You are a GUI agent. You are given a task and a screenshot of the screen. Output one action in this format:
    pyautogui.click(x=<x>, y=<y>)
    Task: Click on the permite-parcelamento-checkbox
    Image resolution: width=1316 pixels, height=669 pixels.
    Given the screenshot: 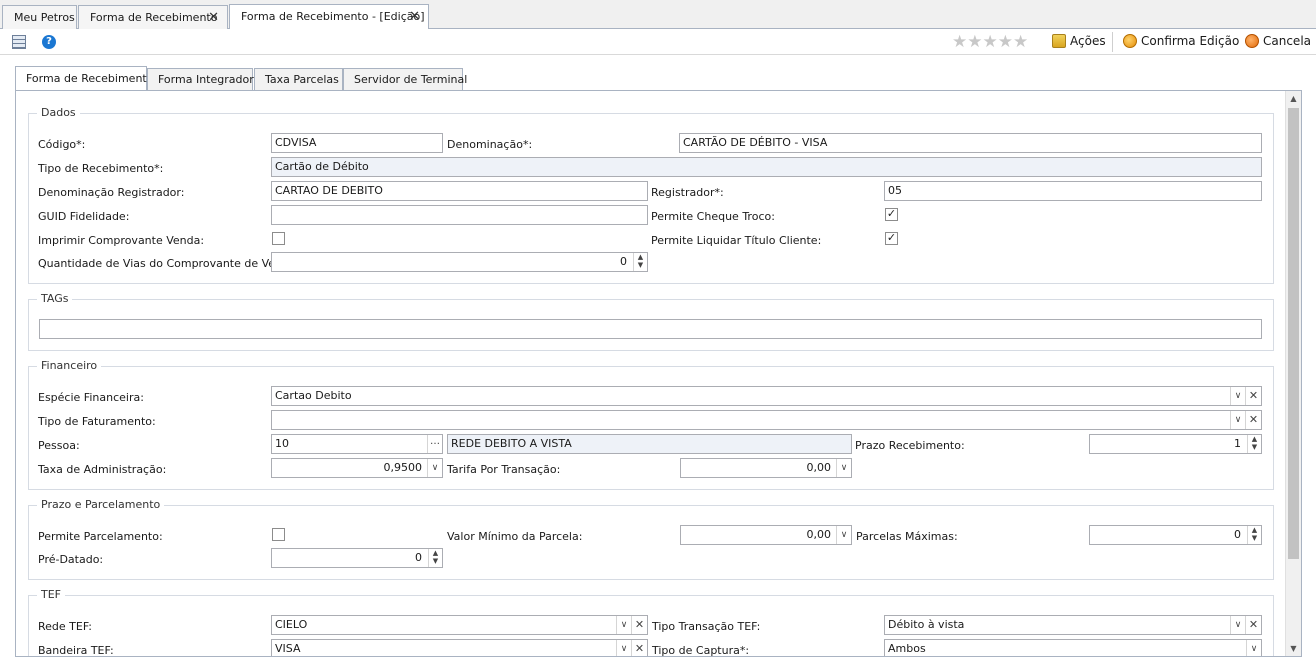 What is the action you would take?
    pyautogui.click(x=278, y=534)
    